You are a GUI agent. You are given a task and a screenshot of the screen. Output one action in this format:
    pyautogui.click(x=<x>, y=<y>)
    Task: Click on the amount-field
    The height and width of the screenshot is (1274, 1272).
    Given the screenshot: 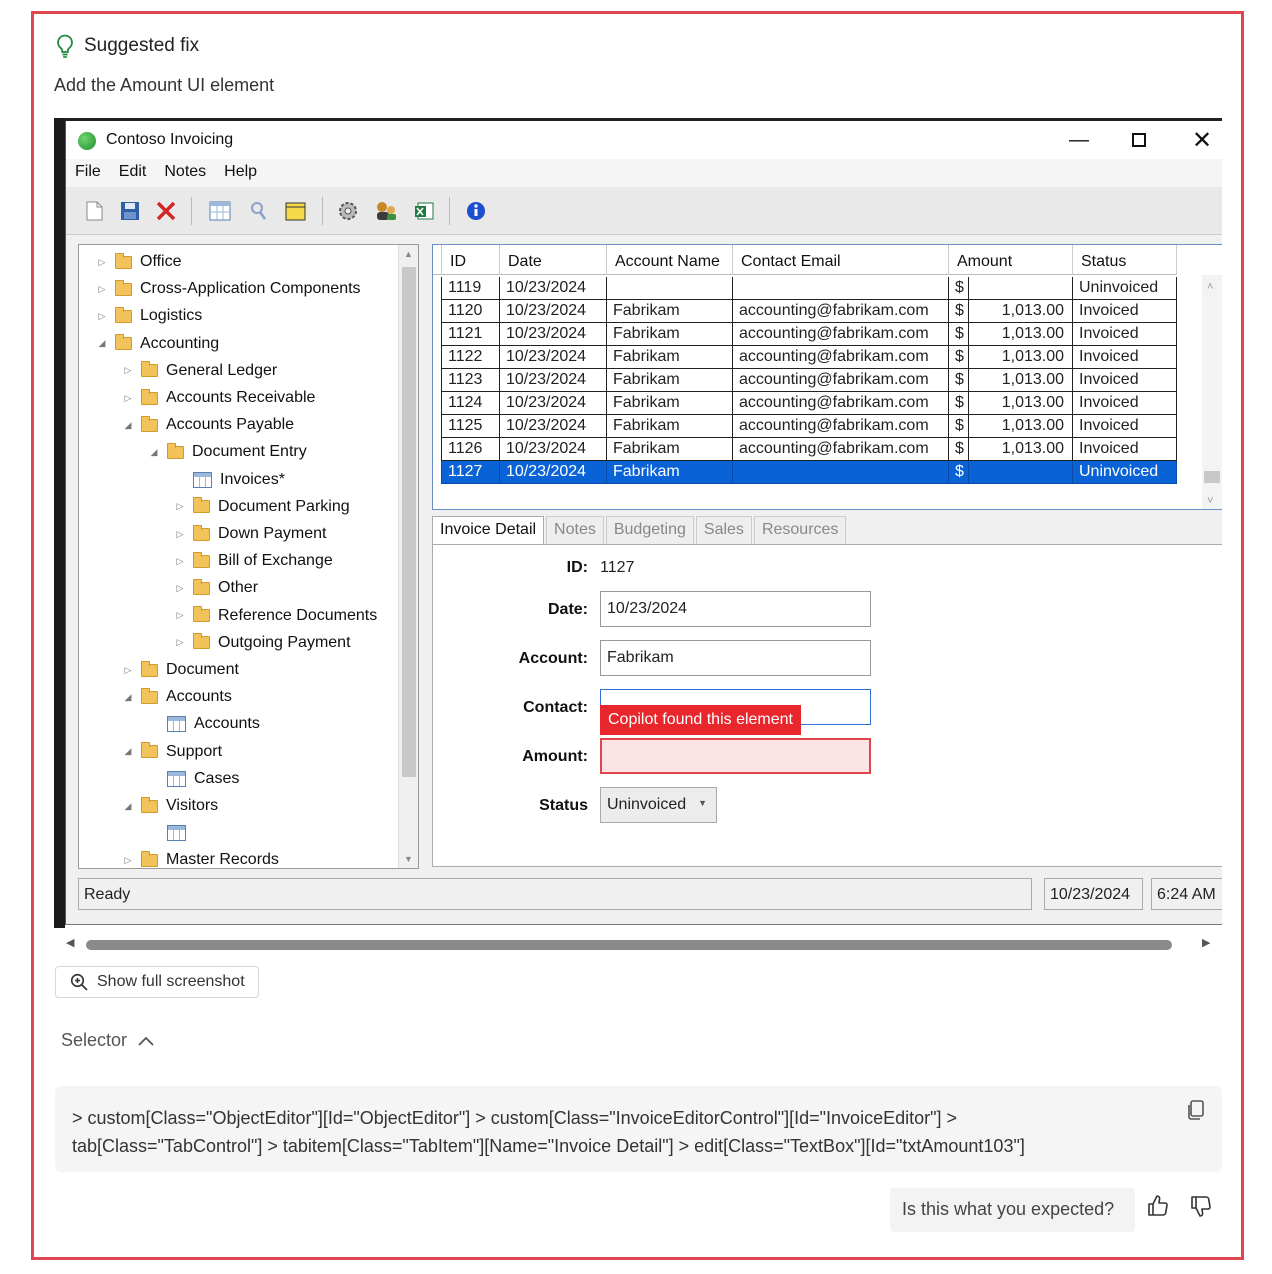 What is the action you would take?
    pyautogui.click(x=735, y=756)
    